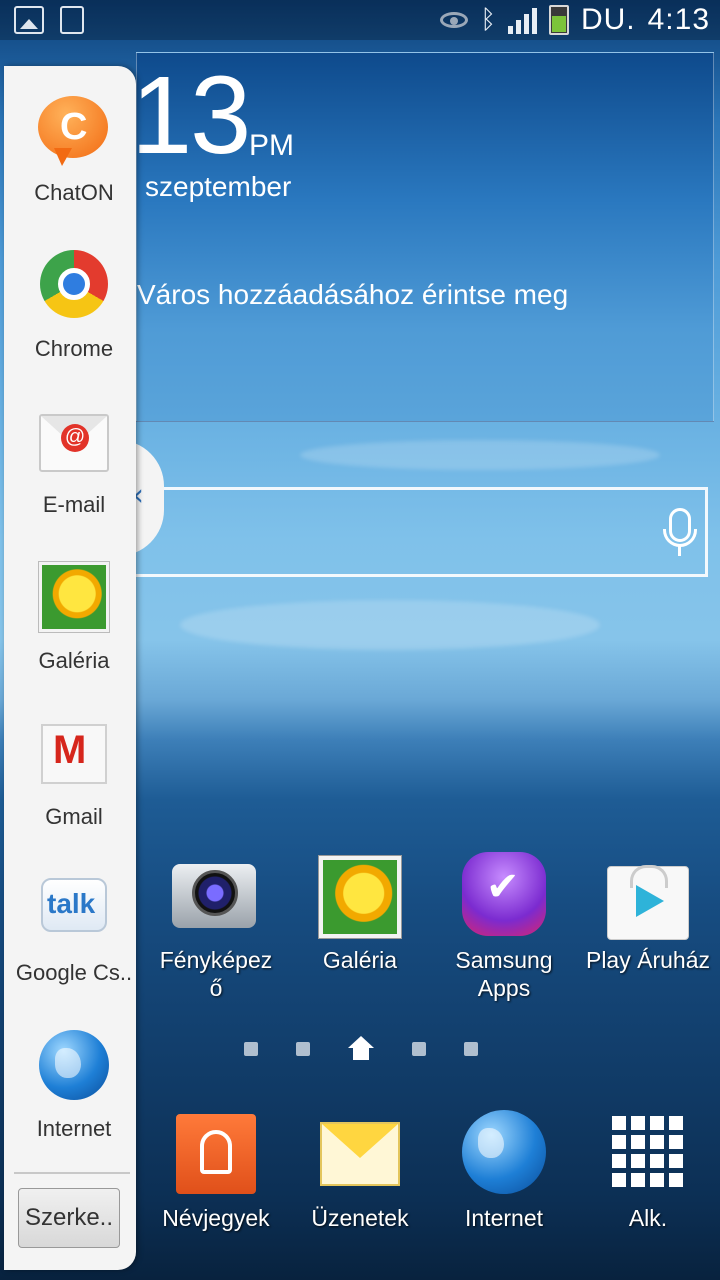 The width and height of the screenshot is (720, 1280). What do you see at coordinates (648, 896) in the screenshot?
I see `play-store-icon` at bounding box center [648, 896].